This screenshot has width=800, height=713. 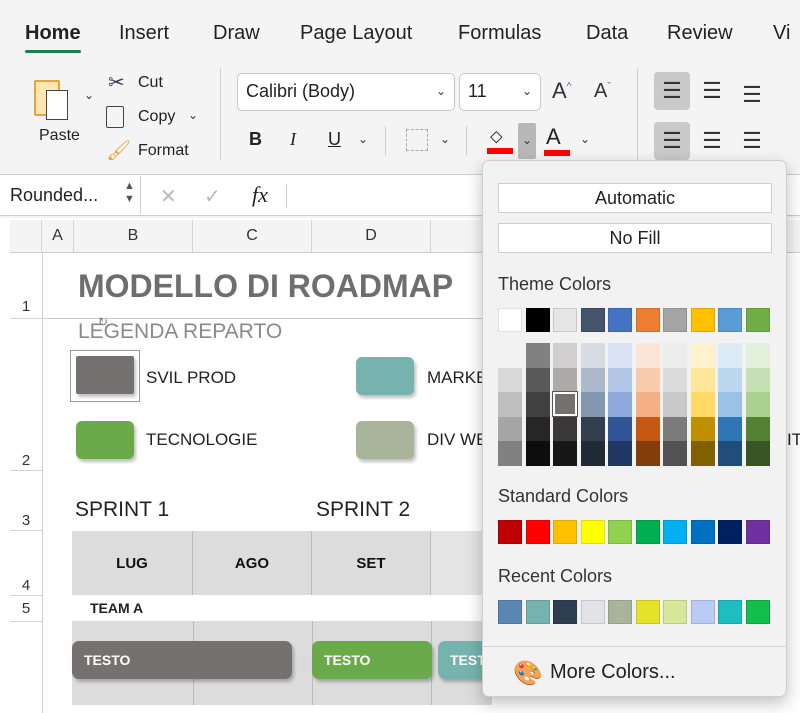 What do you see at coordinates (385, 440) in the screenshot?
I see `legend-swatch-div-web` at bounding box center [385, 440].